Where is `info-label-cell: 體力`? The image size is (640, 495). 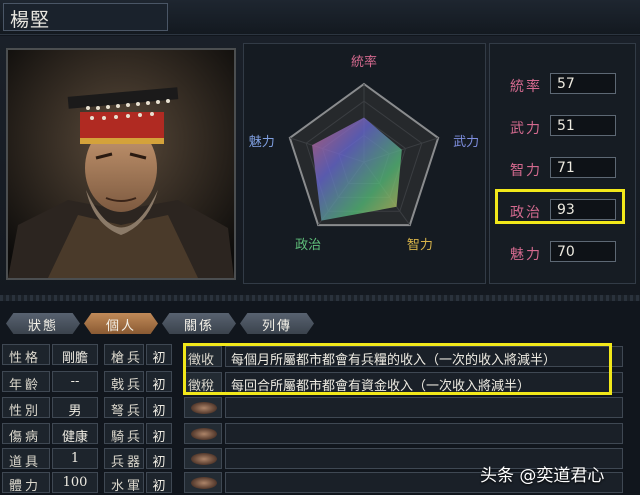 info-label-cell: 體力 is located at coordinates (26, 483).